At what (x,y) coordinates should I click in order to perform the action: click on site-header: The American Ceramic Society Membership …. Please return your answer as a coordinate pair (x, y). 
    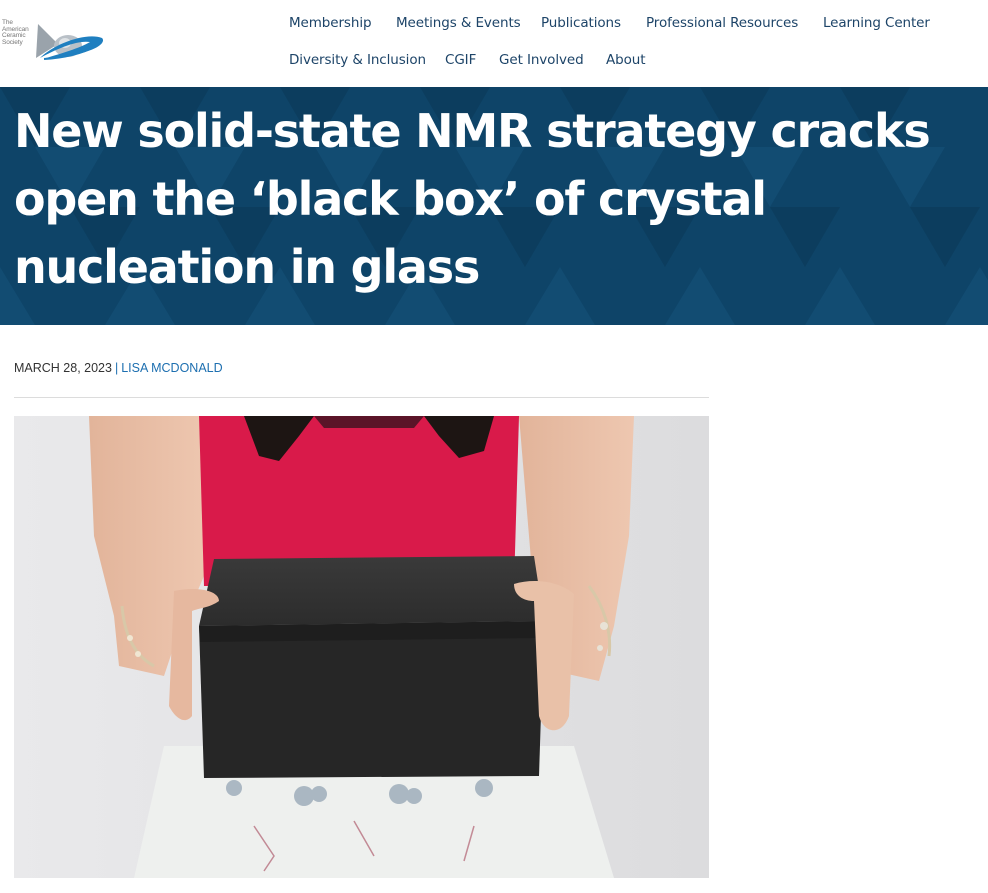
    Looking at the image, I should click on (494, 43).